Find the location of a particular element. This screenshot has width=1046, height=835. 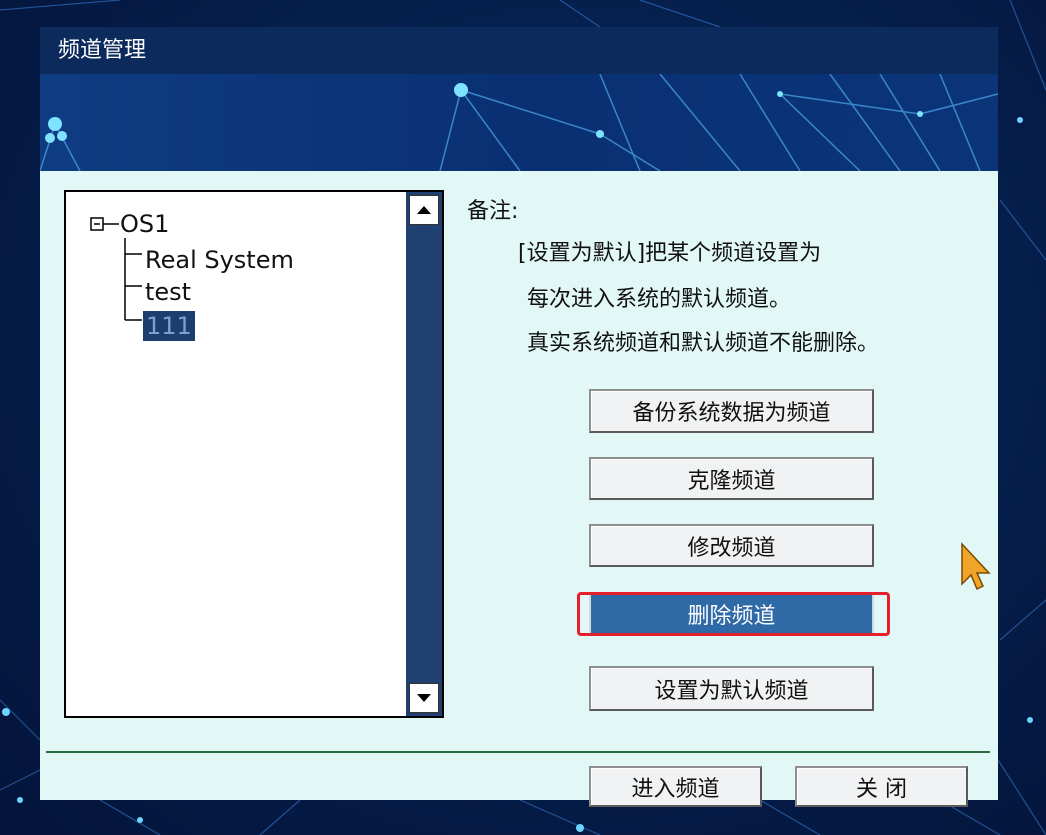

clone-channel-button: 克隆频道 is located at coordinates (731, 478).